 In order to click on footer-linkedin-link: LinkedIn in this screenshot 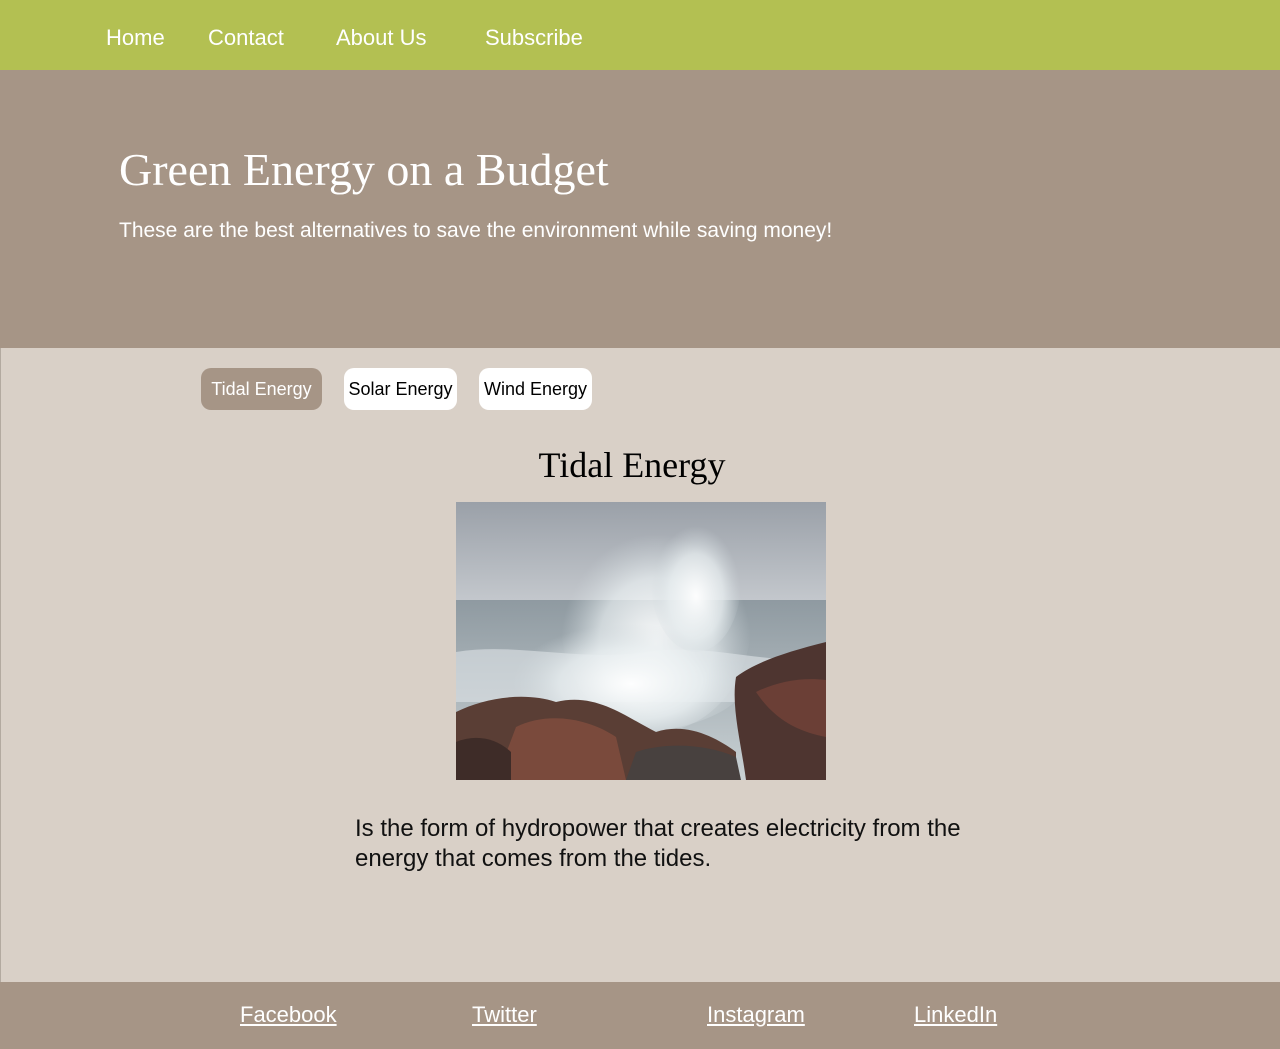, I will do `click(955, 1015)`.